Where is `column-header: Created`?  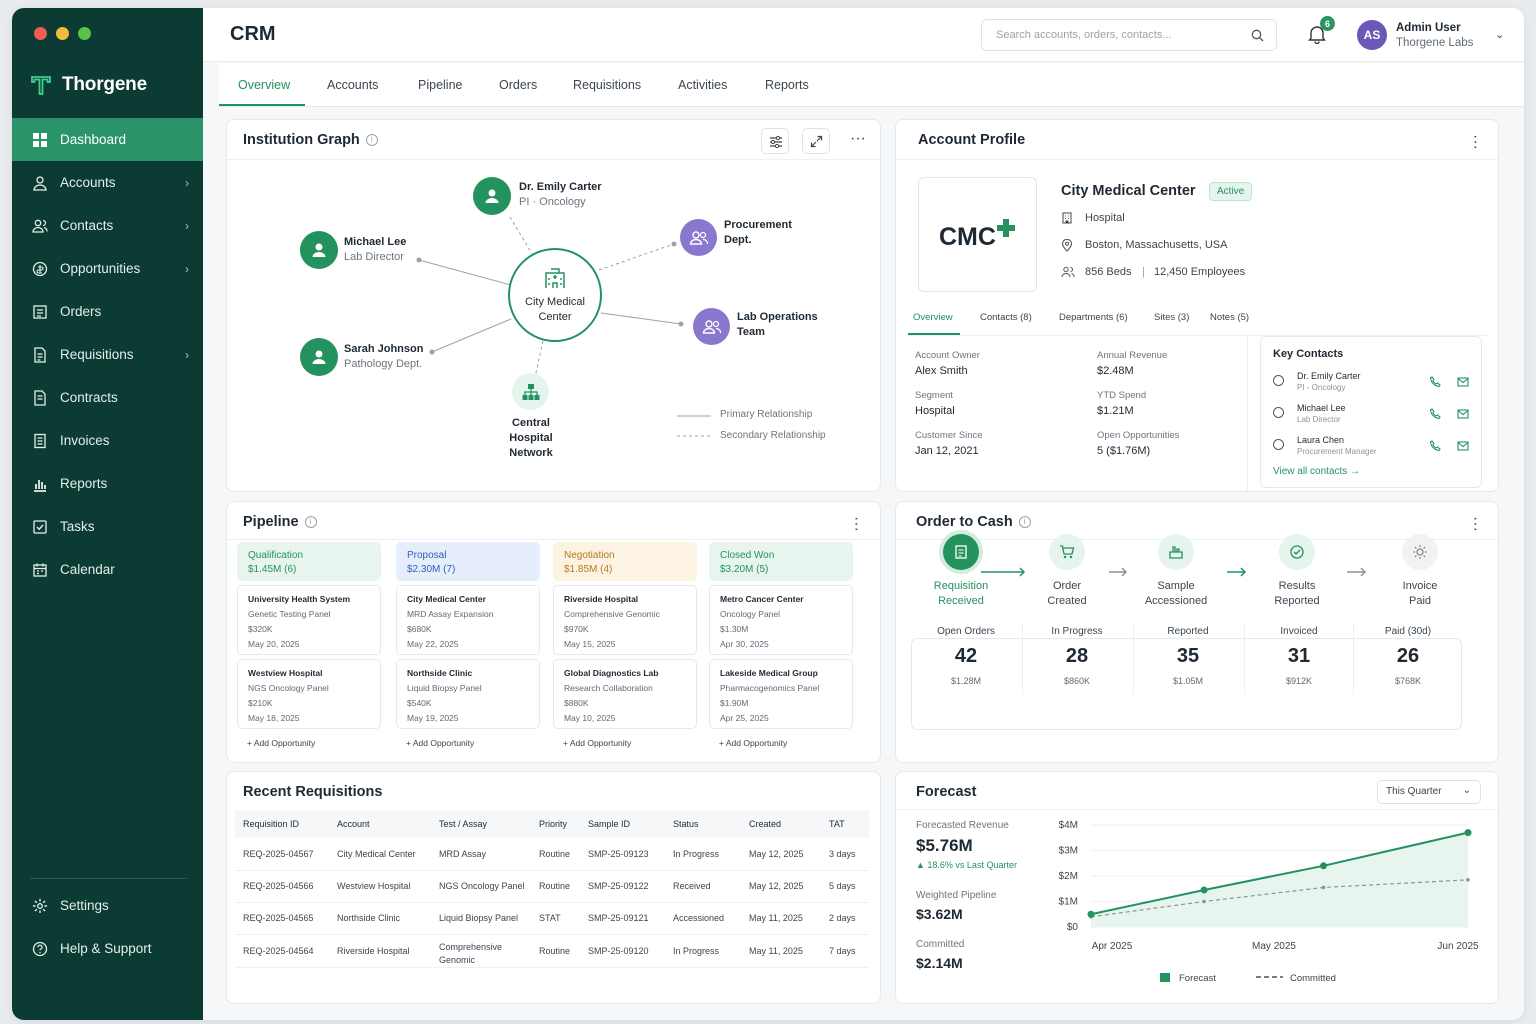
column-header: Created is located at coordinates (781, 824).